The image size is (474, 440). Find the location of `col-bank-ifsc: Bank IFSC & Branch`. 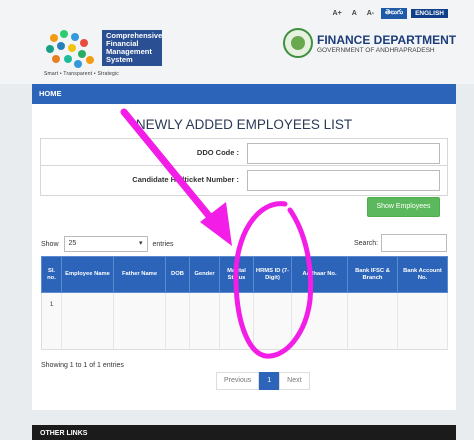

col-bank-ifsc: Bank IFSC & Branch is located at coordinates (372, 274).